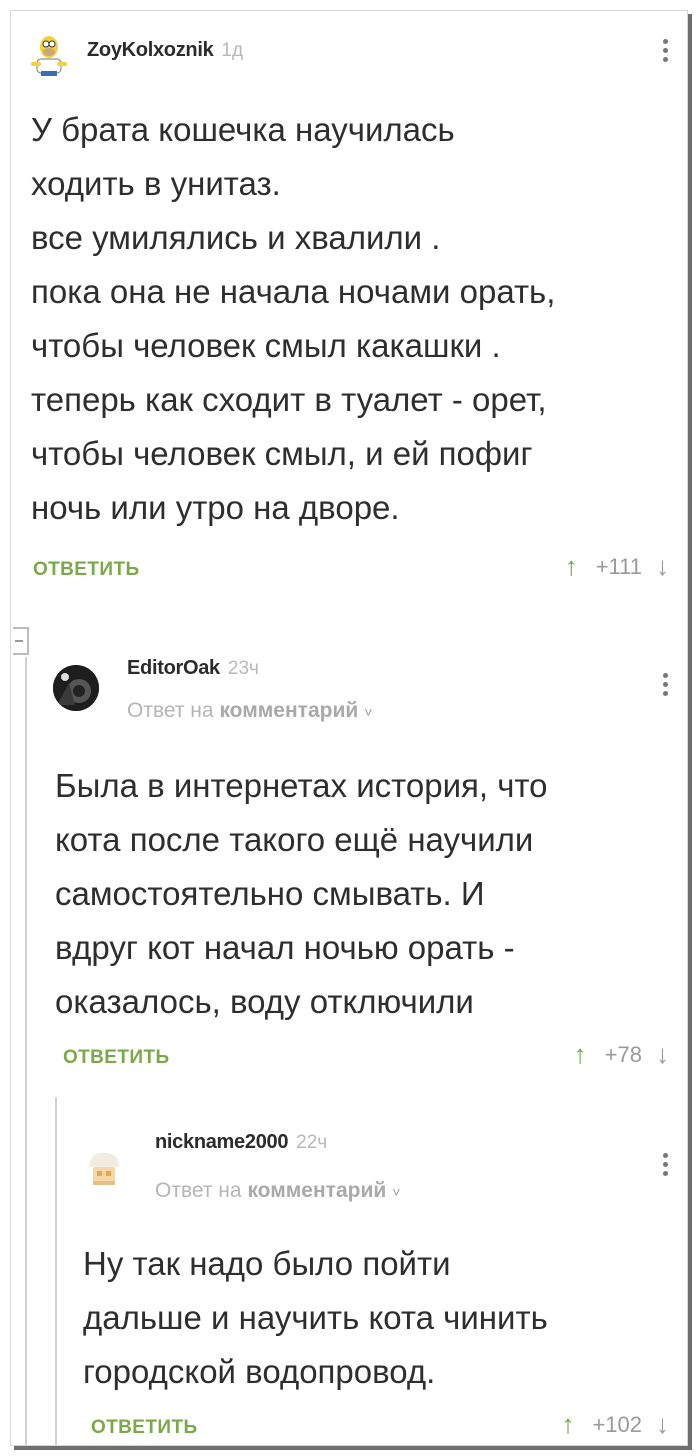  What do you see at coordinates (243, 668) in the screenshot?
I see `timestamp: 23ч` at bounding box center [243, 668].